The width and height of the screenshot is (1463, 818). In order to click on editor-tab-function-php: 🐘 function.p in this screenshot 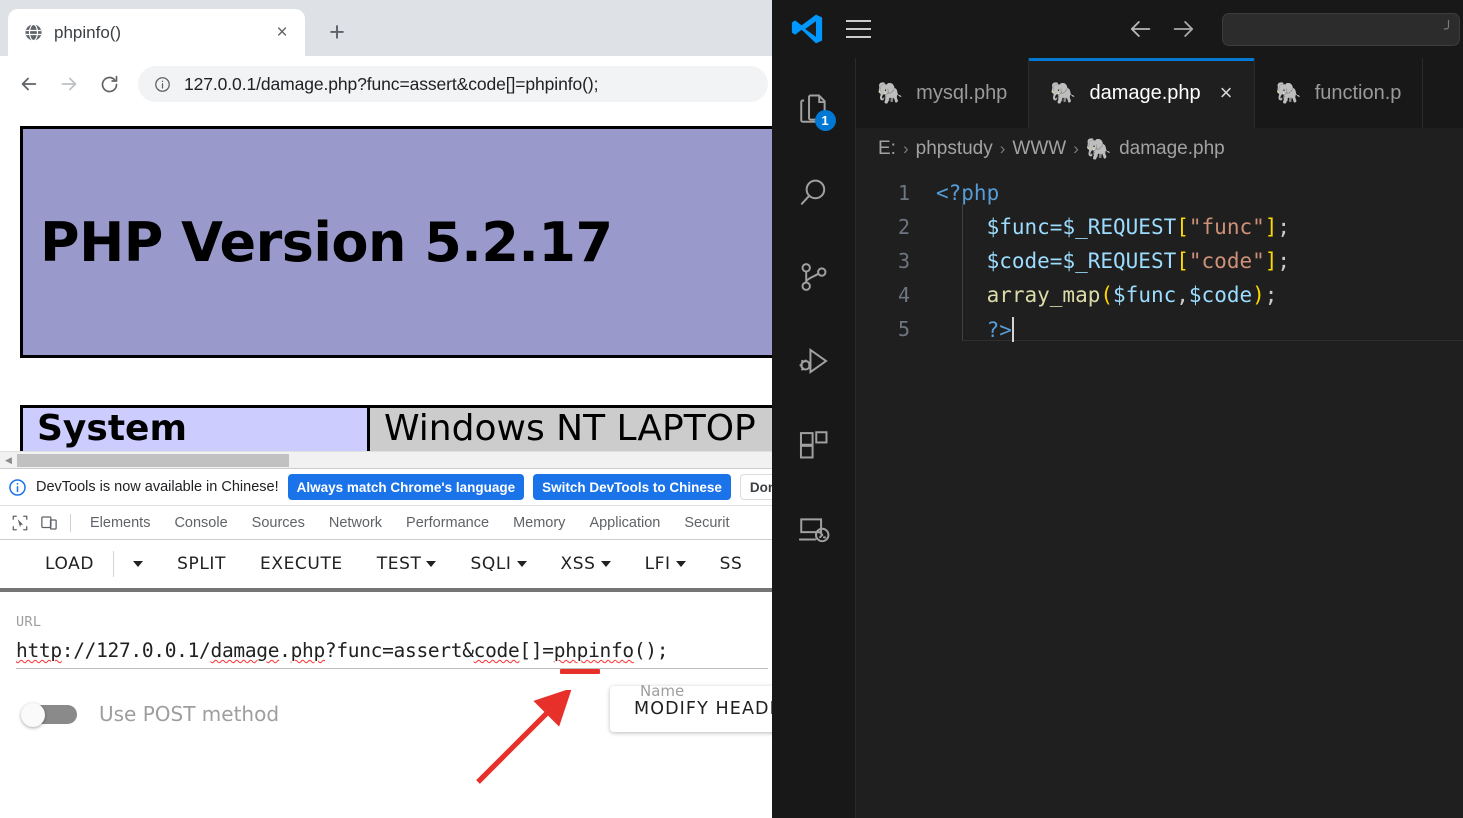, I will do `click(1339, 93)`.